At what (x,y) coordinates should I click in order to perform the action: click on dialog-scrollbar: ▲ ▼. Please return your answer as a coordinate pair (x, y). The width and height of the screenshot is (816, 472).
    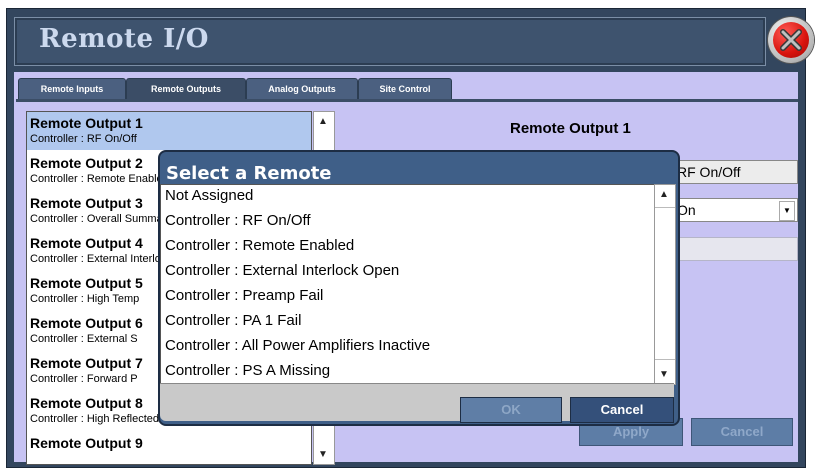
    Looking at the image, I should click on (665, 284).